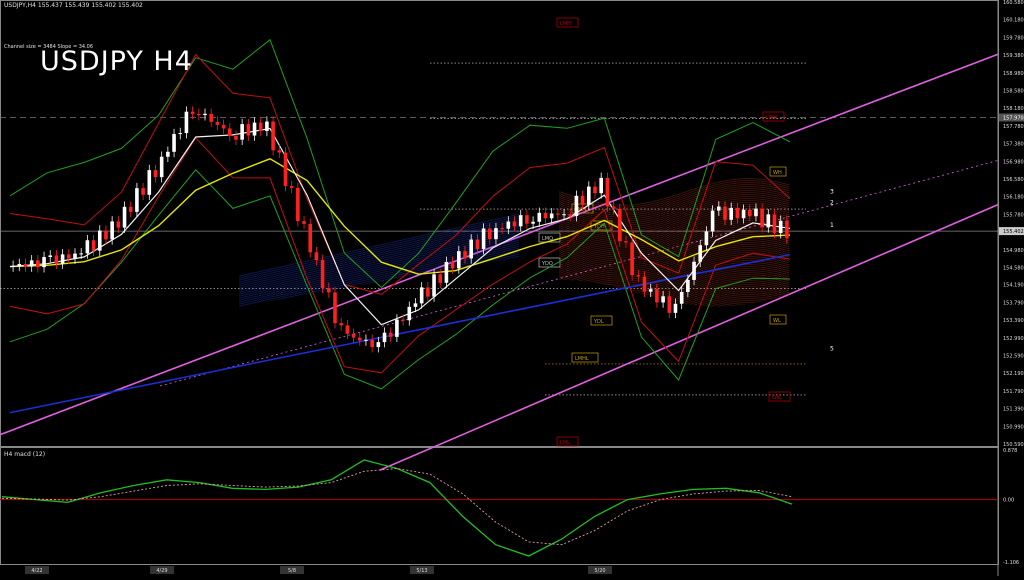 This screenshot has height=580, width=1024. What do you see at coordinates (1013, 38) in the screenshot?
I see `y-tick-label: 159.780` at bounding box center [1013, 38].